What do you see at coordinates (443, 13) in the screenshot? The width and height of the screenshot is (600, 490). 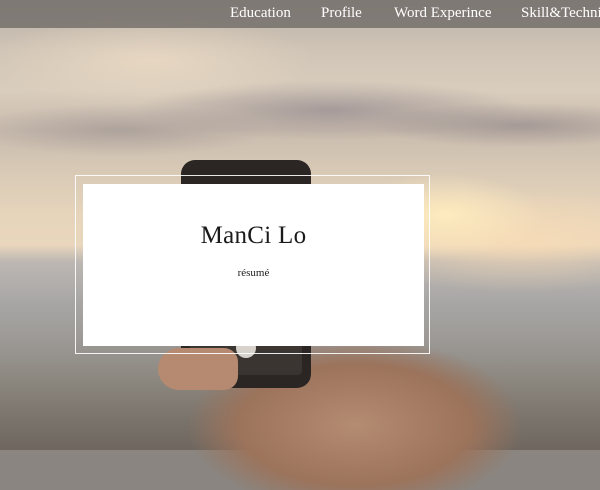 I see `nav-link-work-experience: Word Experince` at bounding box center [443, 13].